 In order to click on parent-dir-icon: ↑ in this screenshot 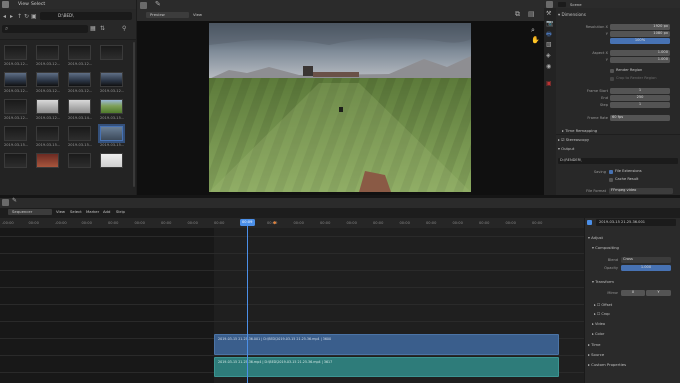, I will do `click(19, 16)`.